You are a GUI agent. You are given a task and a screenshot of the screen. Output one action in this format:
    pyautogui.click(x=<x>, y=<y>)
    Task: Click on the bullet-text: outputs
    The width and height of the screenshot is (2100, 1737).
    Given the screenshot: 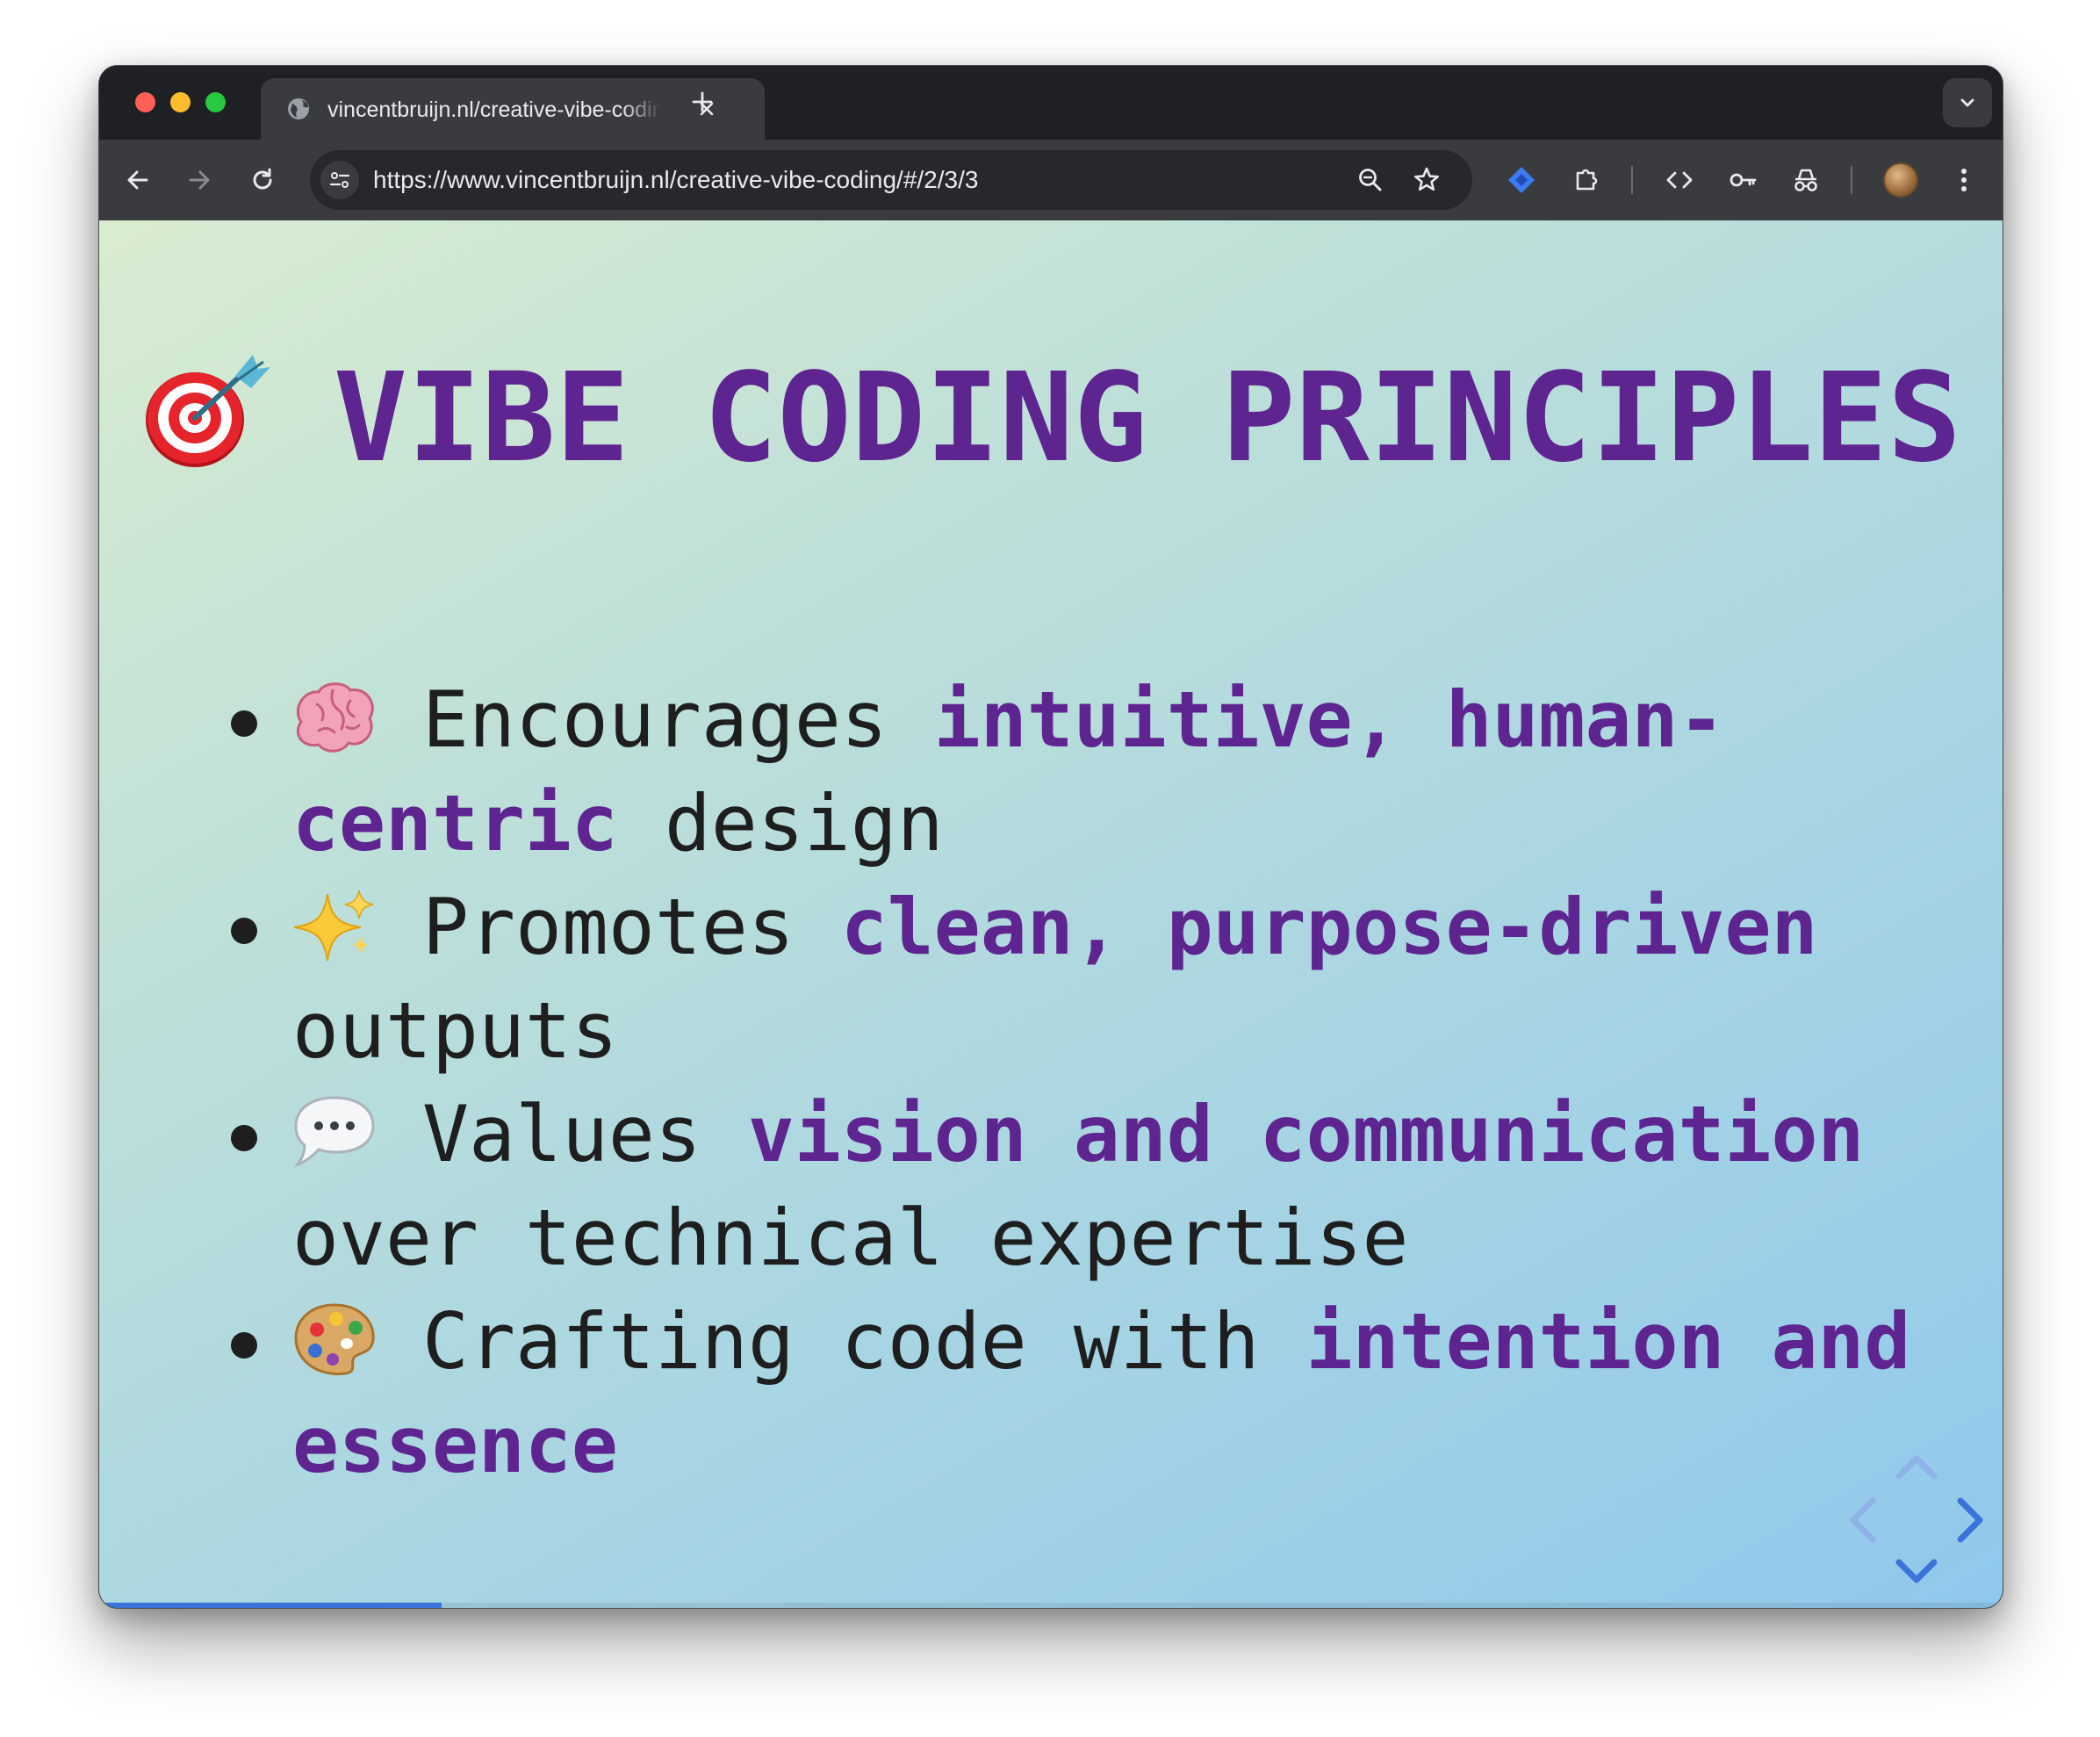 What is the action you would take?
    pyautogui.click(x=455, y=1030)
    